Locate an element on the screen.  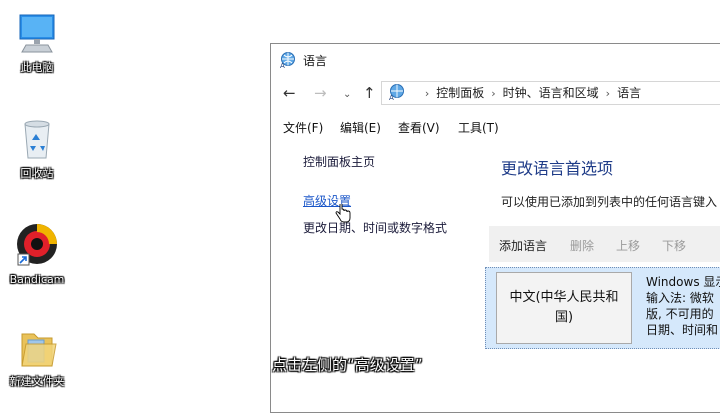
language-info-line: 日期、时间和 is located at coordinates (682, 330).